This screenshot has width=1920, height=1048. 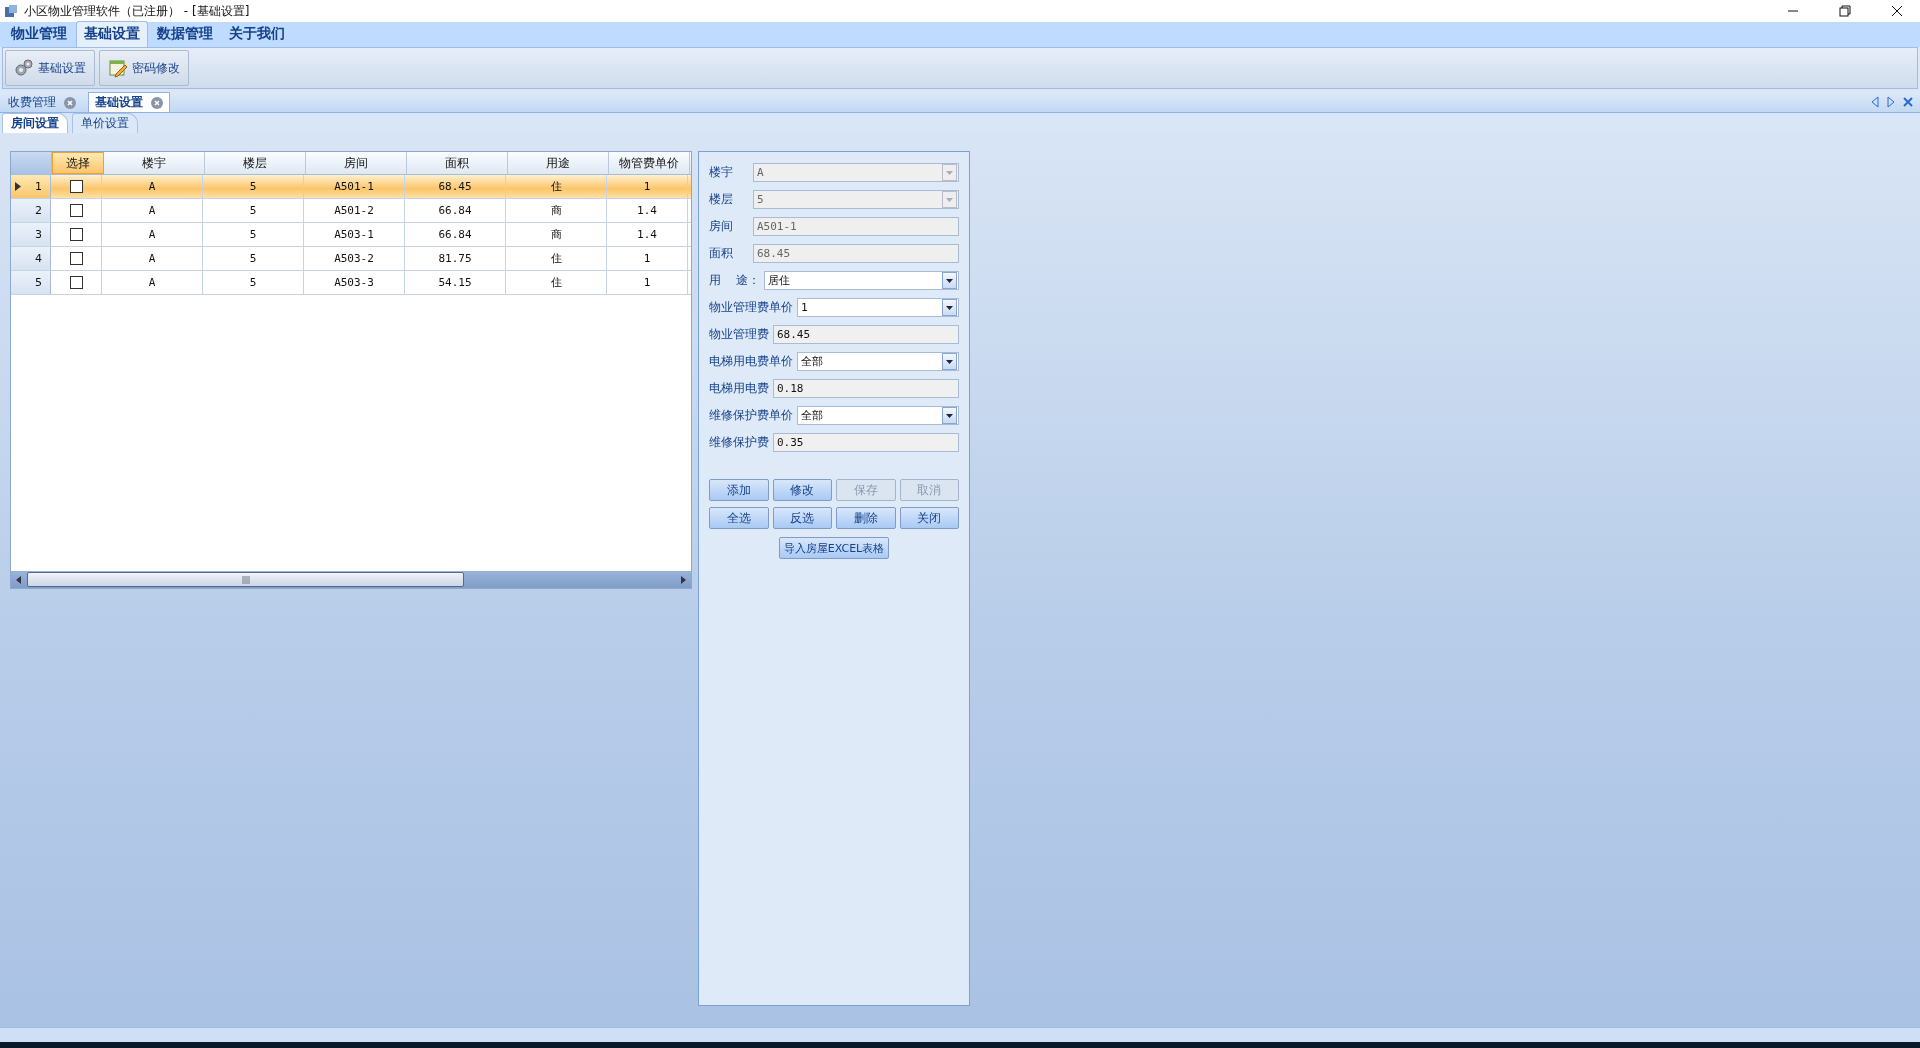 What do you see at coordinates (739, 442) in the screenshot?
I see `field-label: 维修保护费` at bounding box center [739, 442].